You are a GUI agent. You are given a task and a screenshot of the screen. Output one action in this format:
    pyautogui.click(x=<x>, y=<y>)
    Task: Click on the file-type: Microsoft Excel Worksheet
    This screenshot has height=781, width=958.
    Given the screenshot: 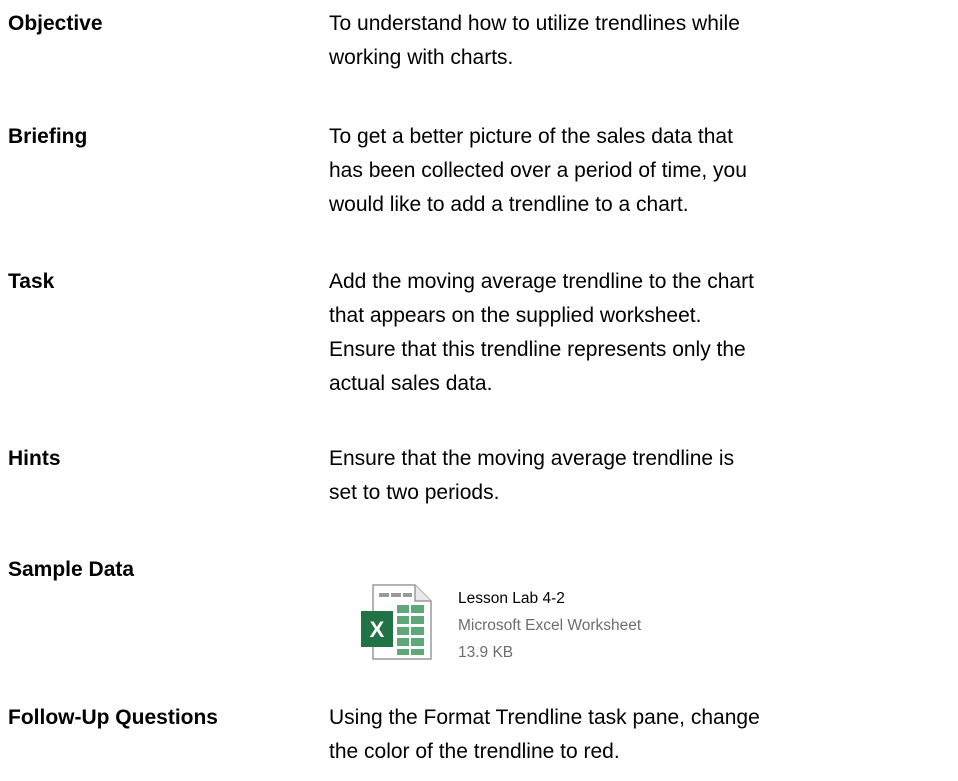 What is the action you would take?
    pyautogui.click(x=550, y=625)
    